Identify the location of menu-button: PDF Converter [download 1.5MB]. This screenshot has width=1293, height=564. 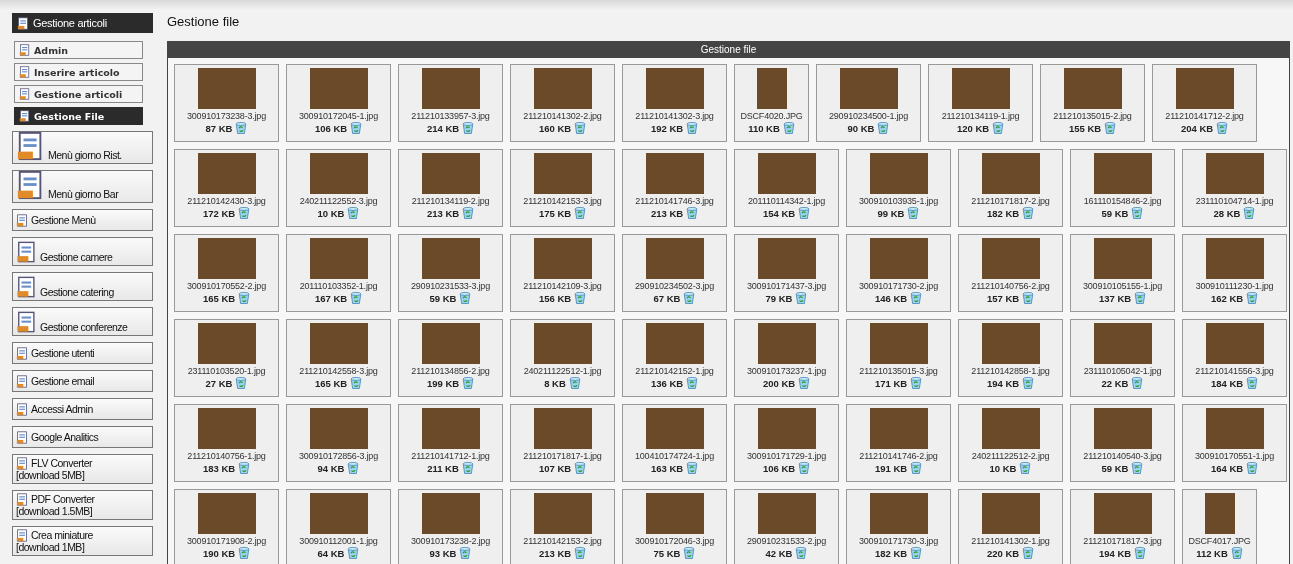
(82, 505).